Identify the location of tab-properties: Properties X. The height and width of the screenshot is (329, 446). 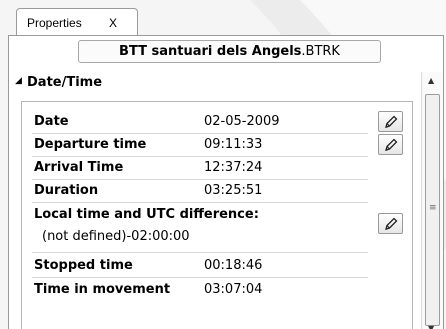
(77, 22).